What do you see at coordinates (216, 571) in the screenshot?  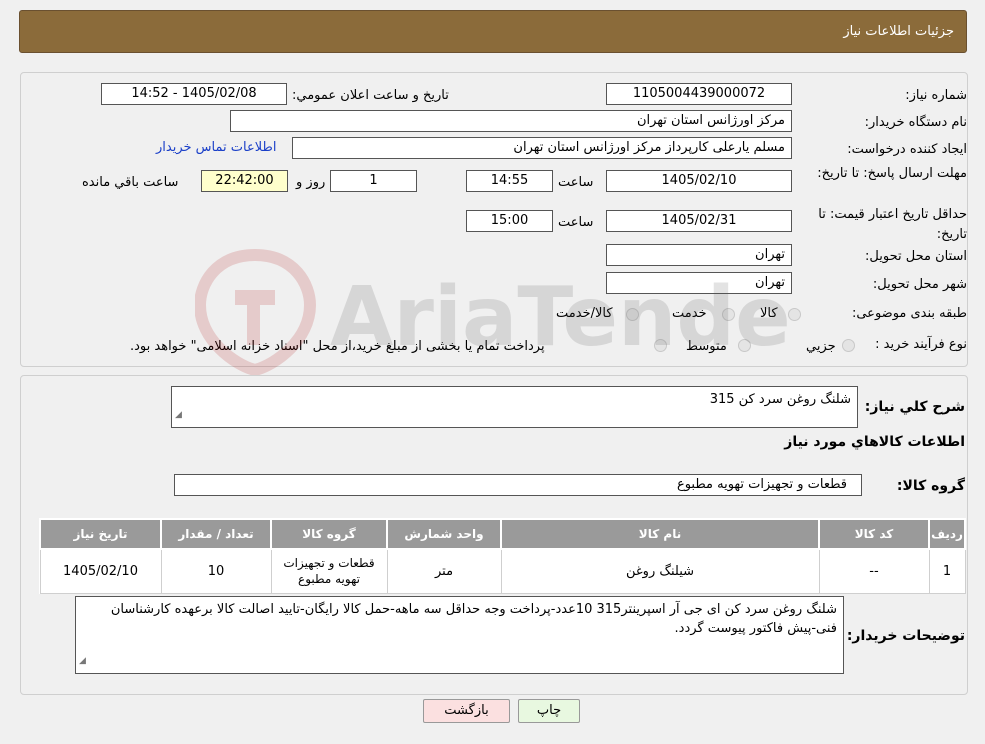 I see `cell-quantity: 10` at bounding box center [216, 571].